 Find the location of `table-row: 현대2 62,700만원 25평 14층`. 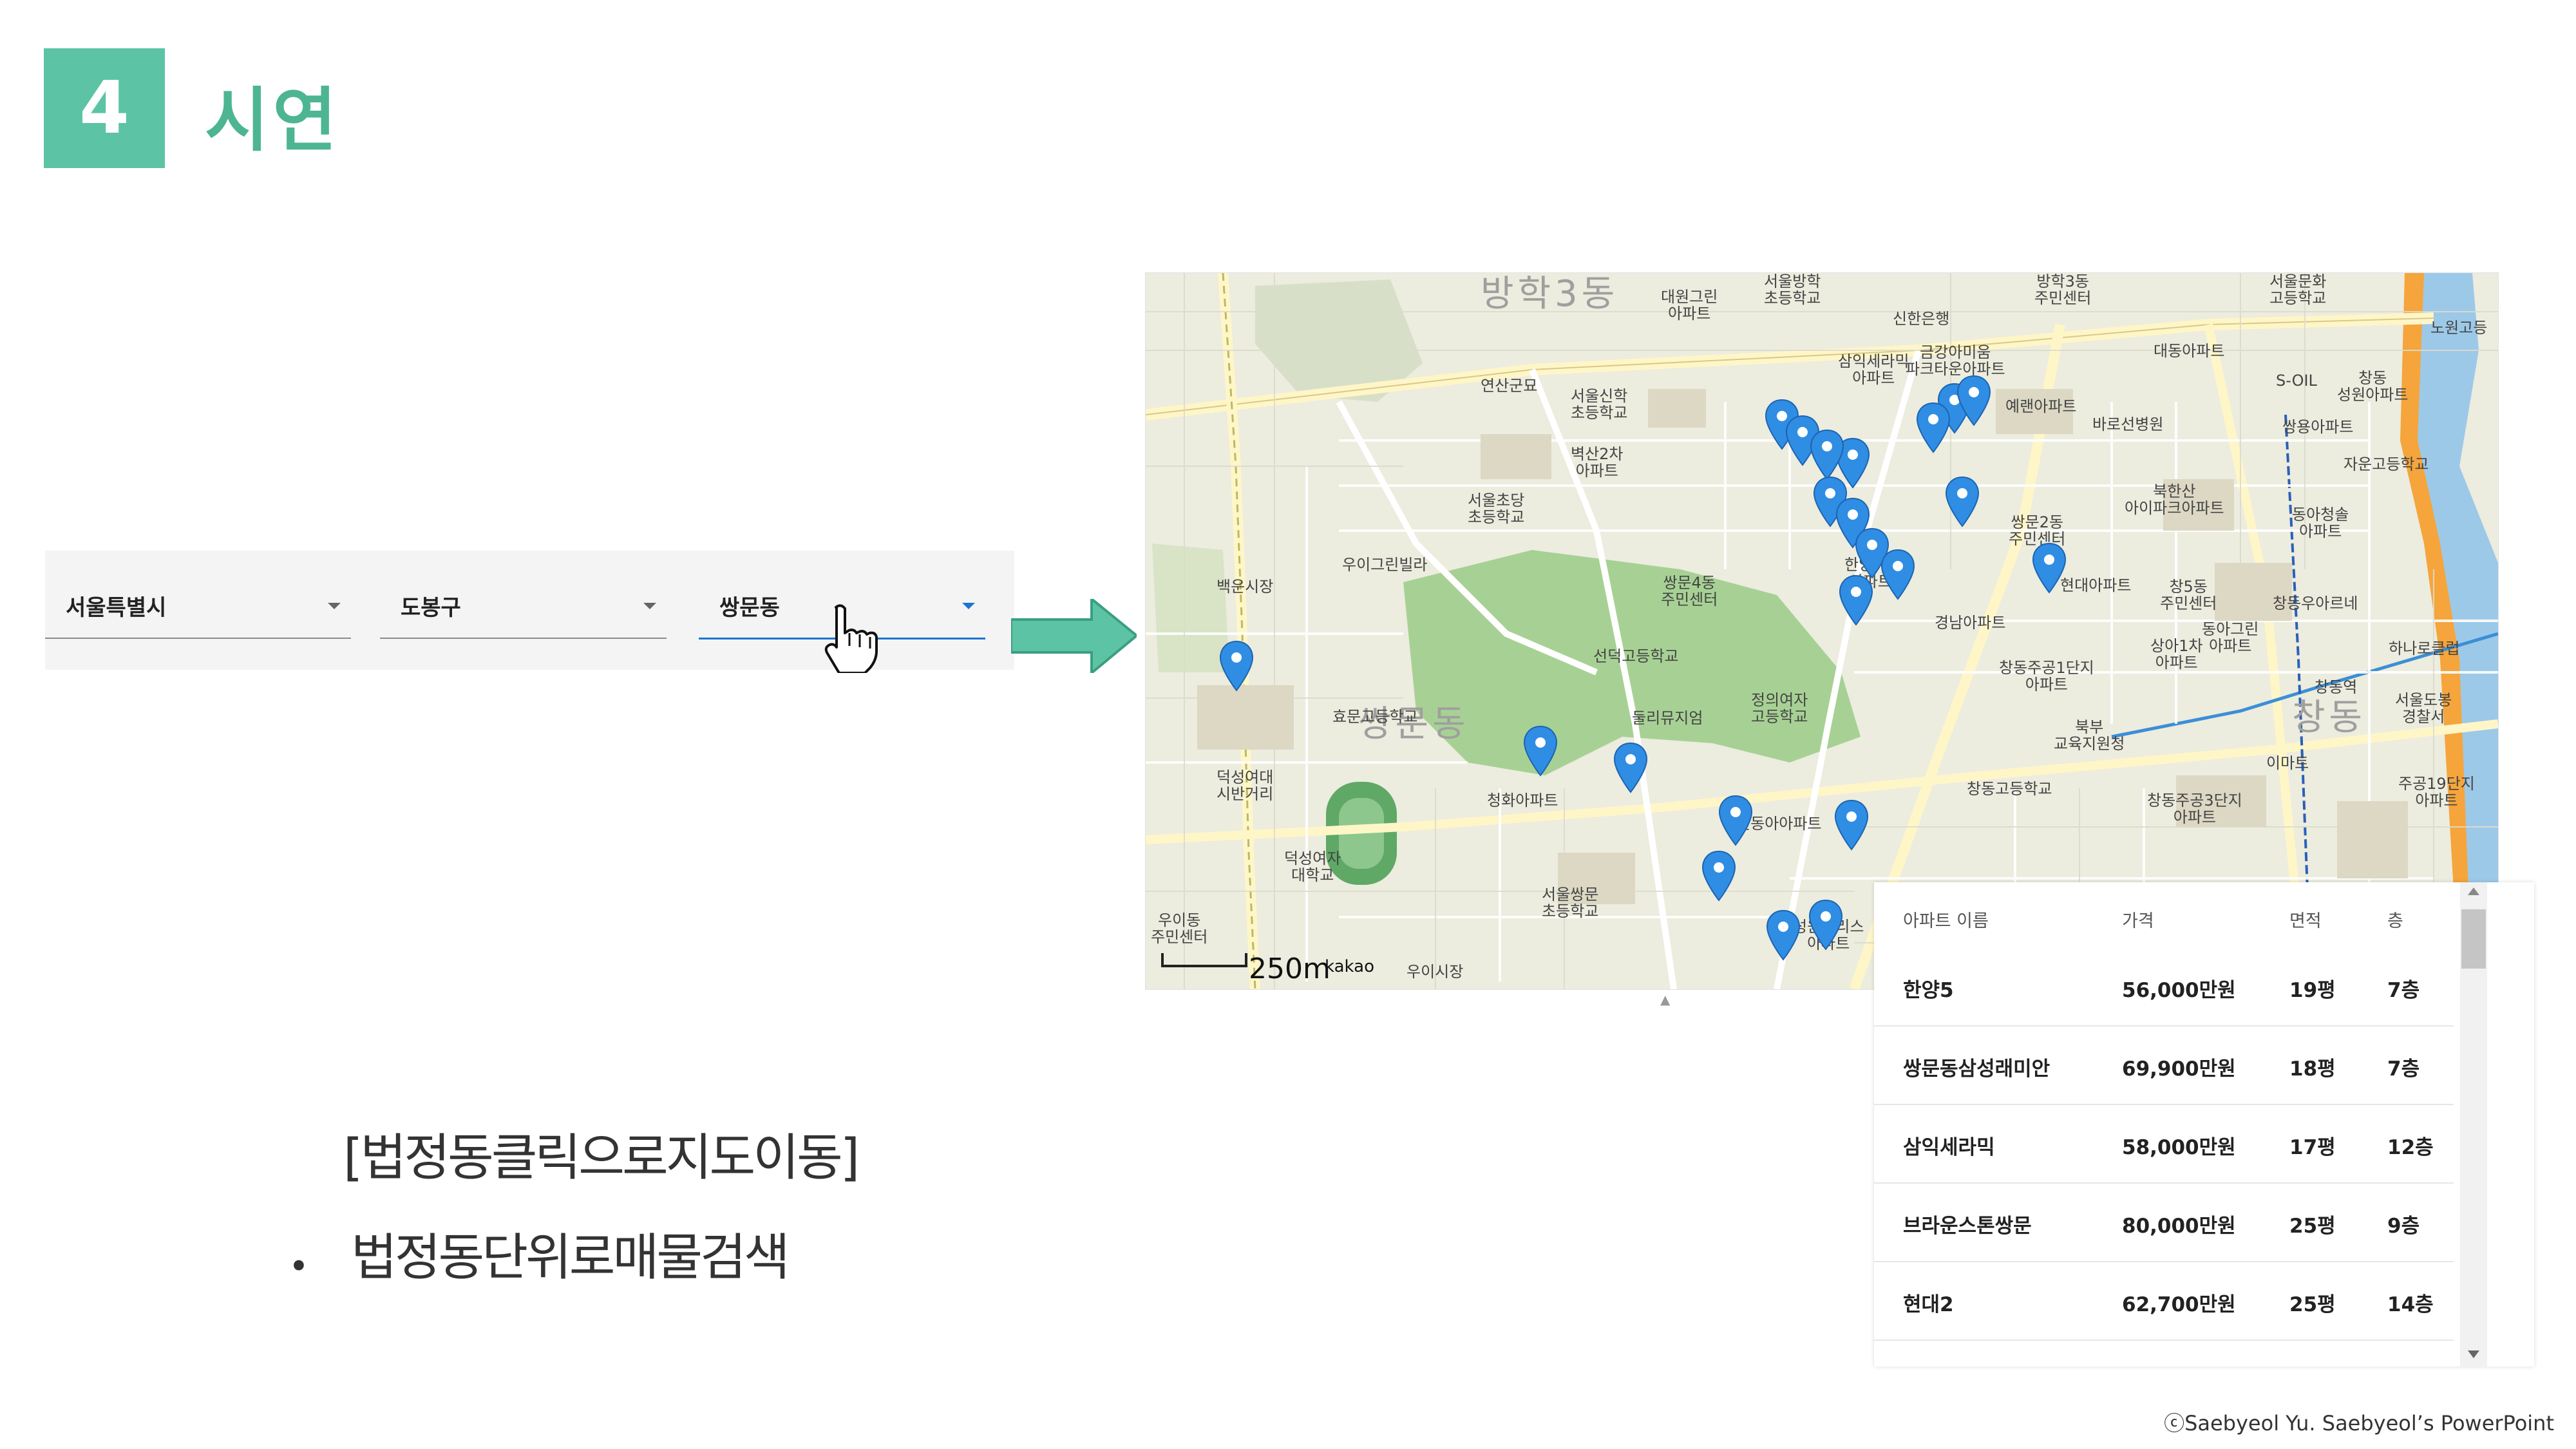

table-row: 현대2 62,700만원 25평 14층 is located at coordinates (2164, 1301).